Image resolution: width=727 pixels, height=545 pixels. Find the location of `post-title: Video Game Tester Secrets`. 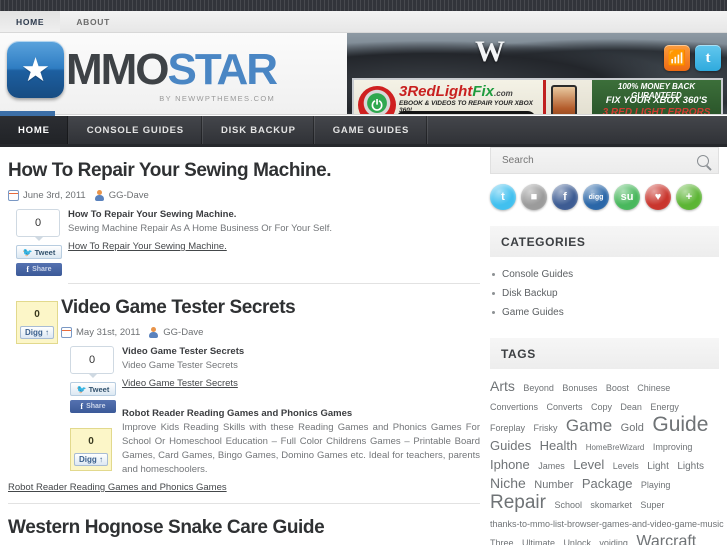

post-title: Video Game Tester Secrets is located at coordinates (270, 308).